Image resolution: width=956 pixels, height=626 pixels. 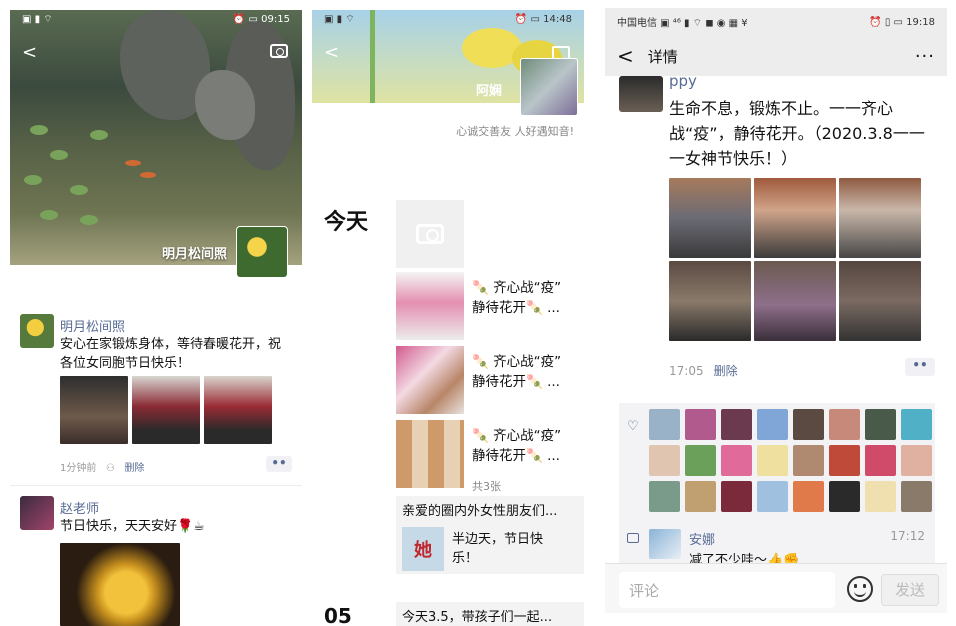 What do you see at coordinates (430, 234) in the screenshot?
I see `post-new-button` at bounding box center [430, 234].